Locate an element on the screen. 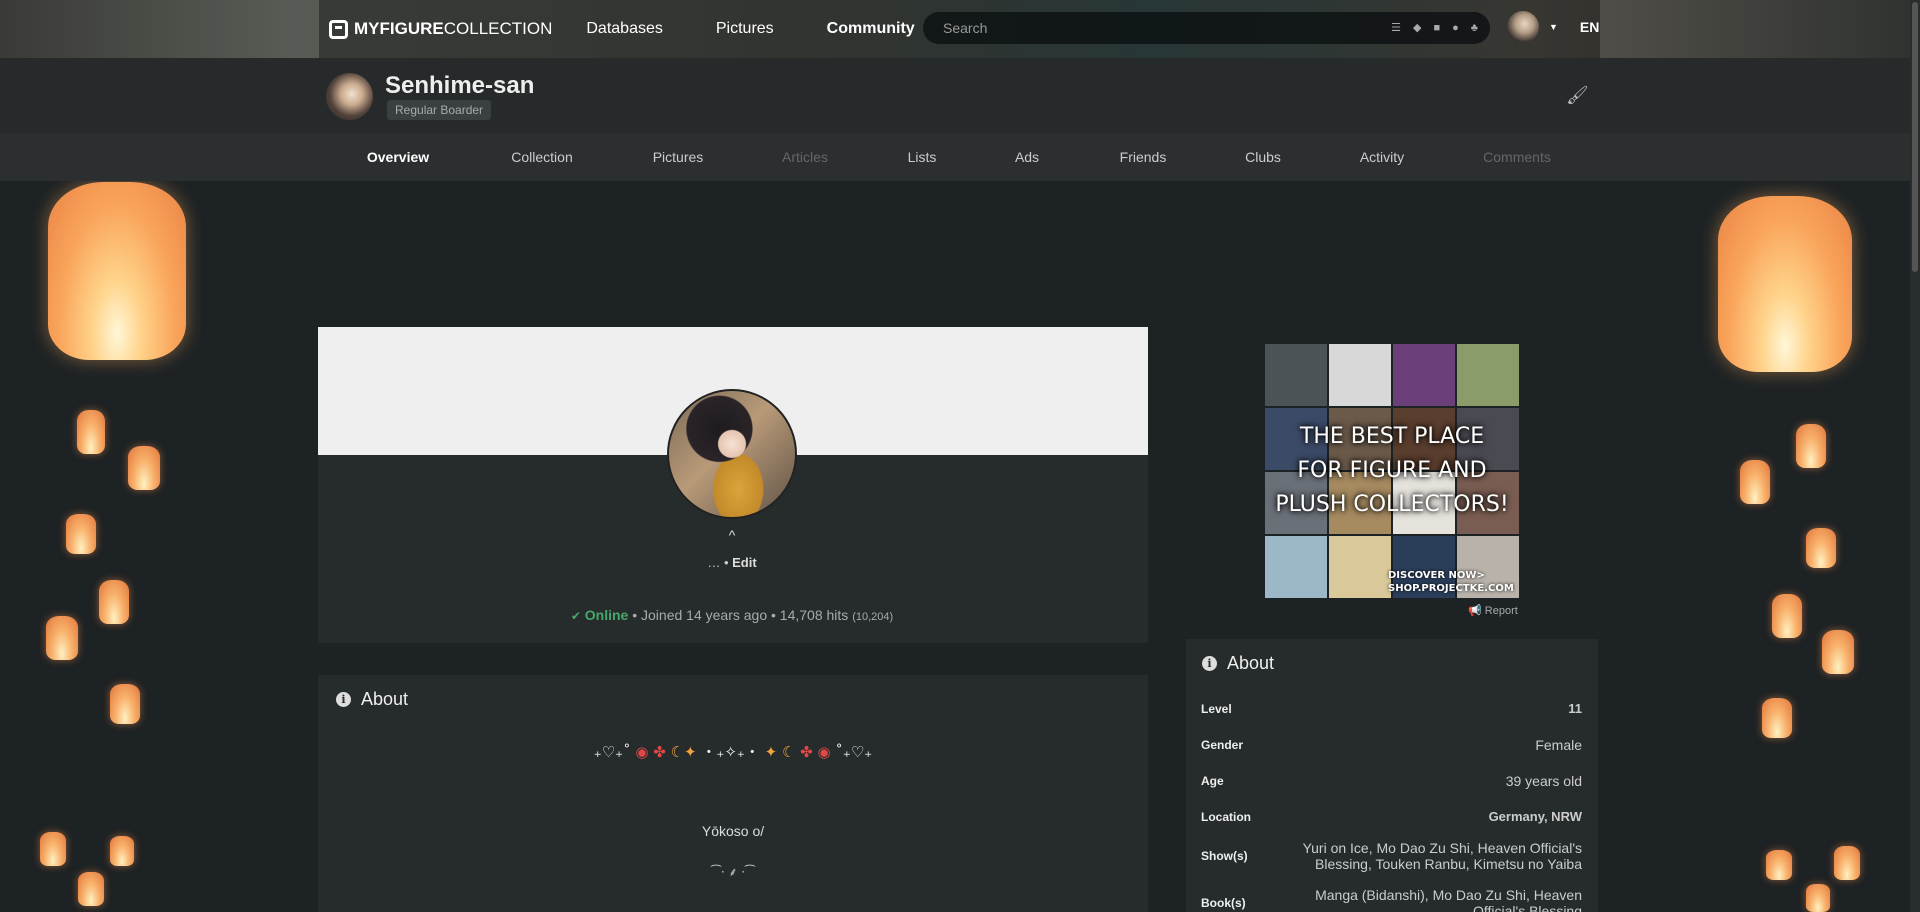 The height and width of the screenshot is (912, 1920). box-icon: ■ is located at coordinates (1436, 28).